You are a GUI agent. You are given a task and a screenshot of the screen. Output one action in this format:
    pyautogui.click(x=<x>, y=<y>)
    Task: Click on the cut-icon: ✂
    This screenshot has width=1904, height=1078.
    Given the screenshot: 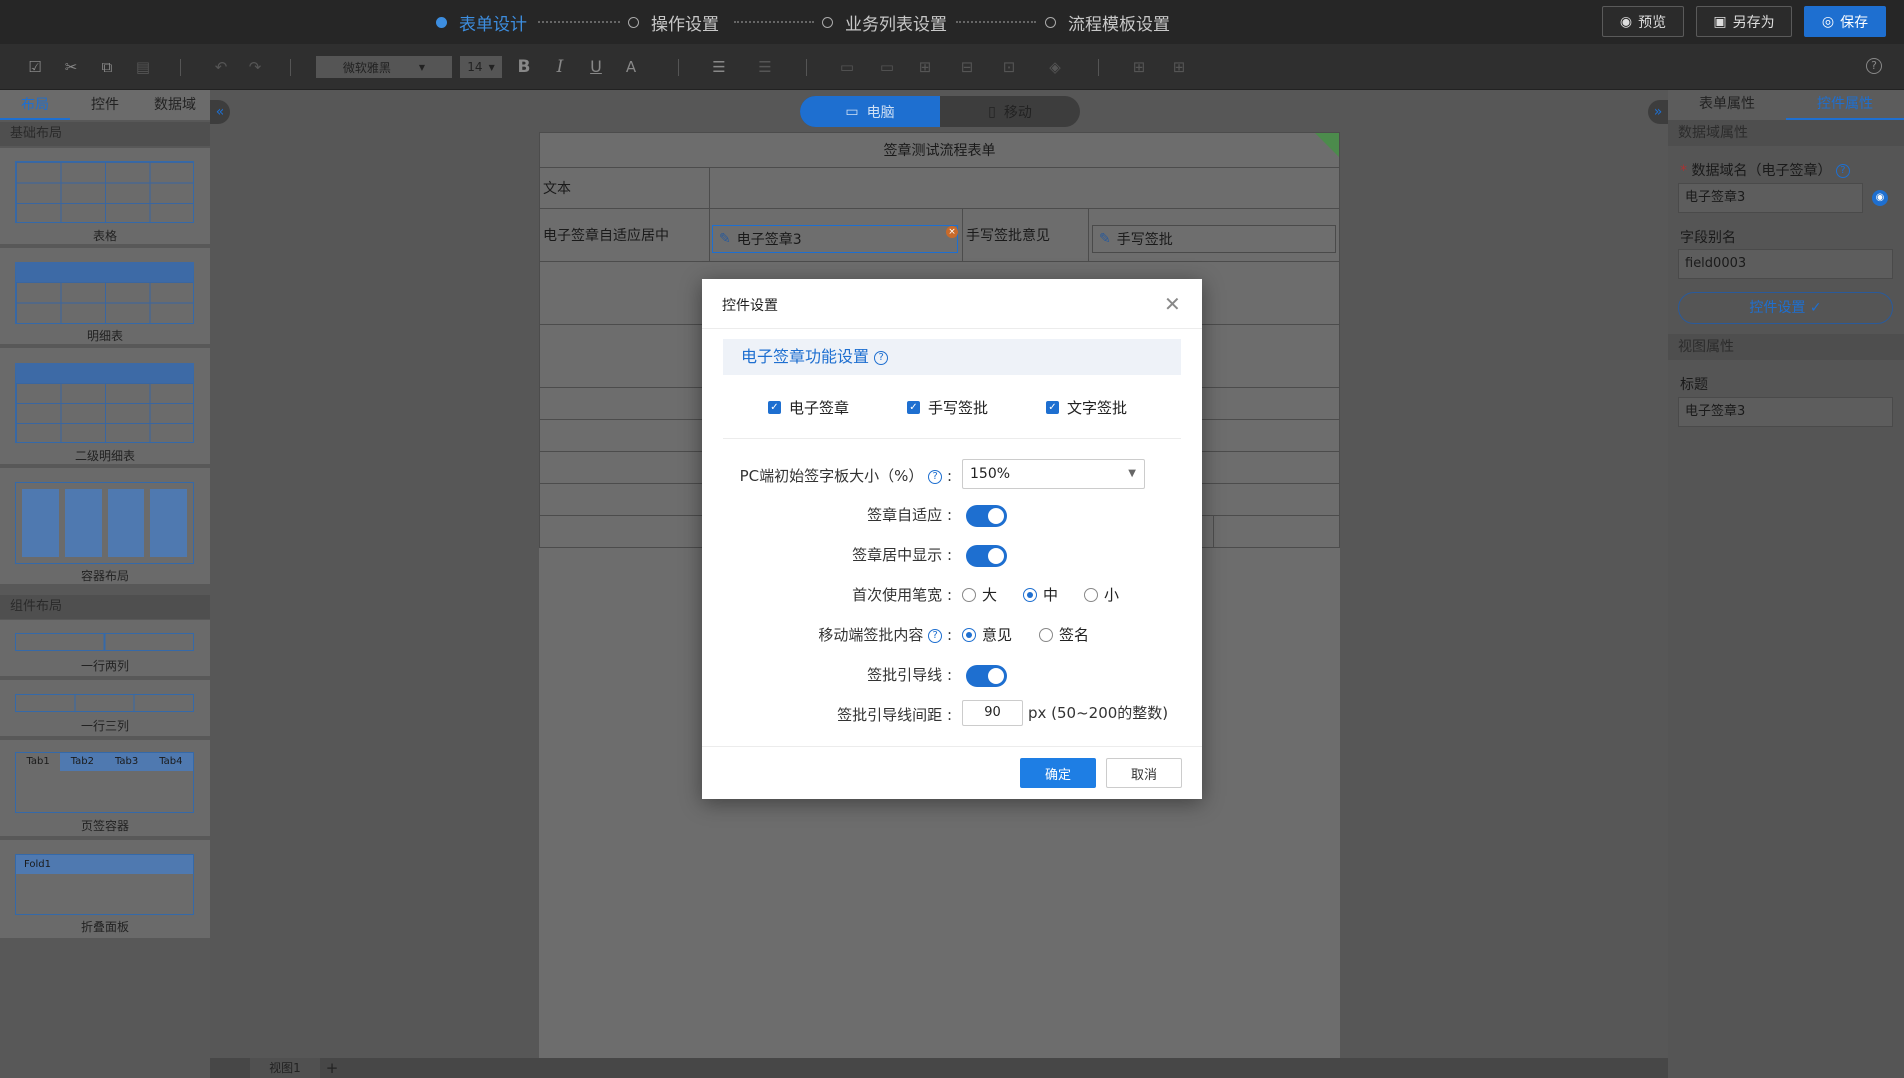 What is the action you would take?
    pyautogui.click(x=71, y=67)
    